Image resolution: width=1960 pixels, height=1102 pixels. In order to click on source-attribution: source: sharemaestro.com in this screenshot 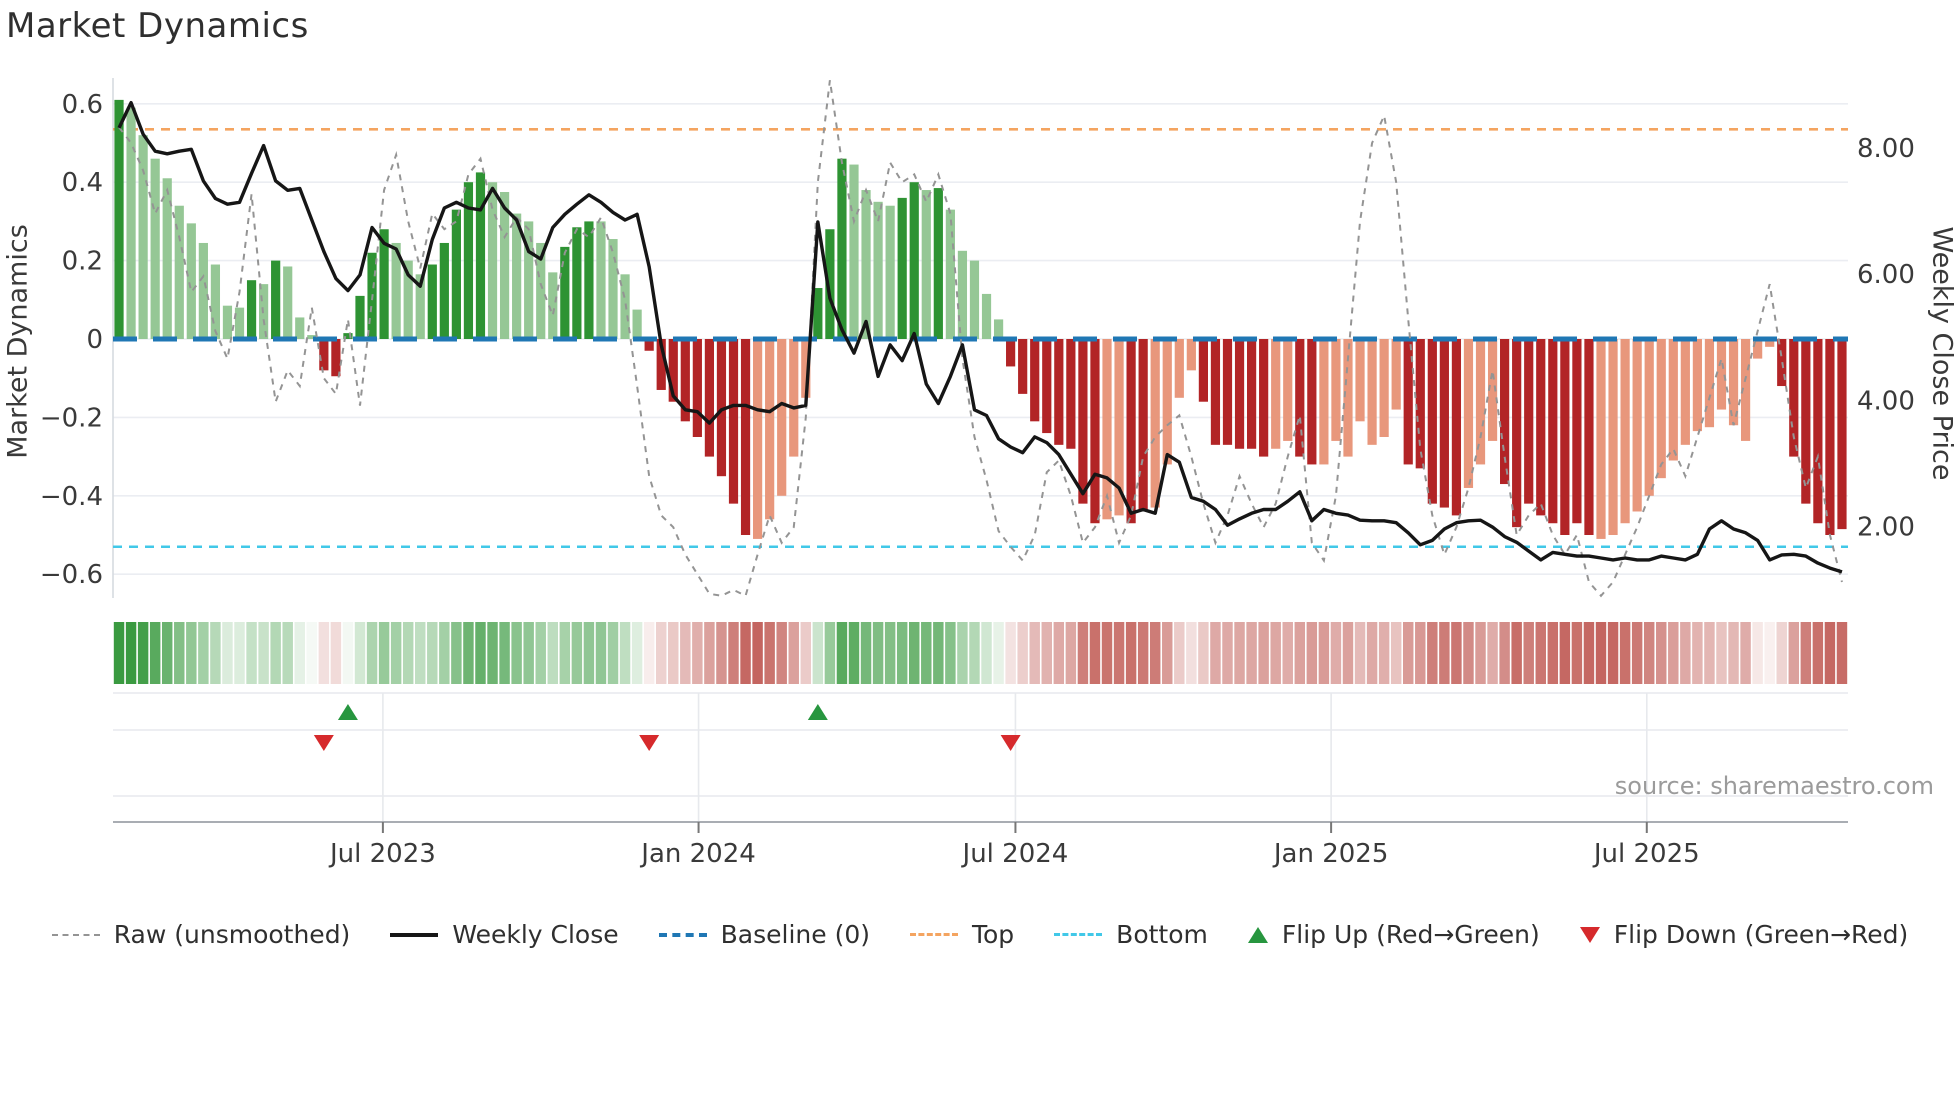, I will do `click(1774, 786)`.